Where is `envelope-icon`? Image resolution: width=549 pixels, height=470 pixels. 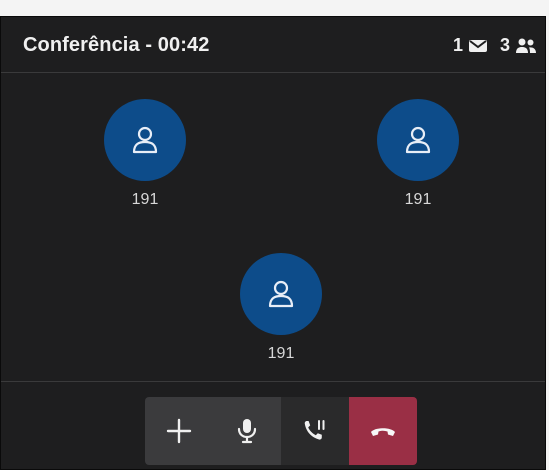 envelope-icon is located at coordinates (477, 45).